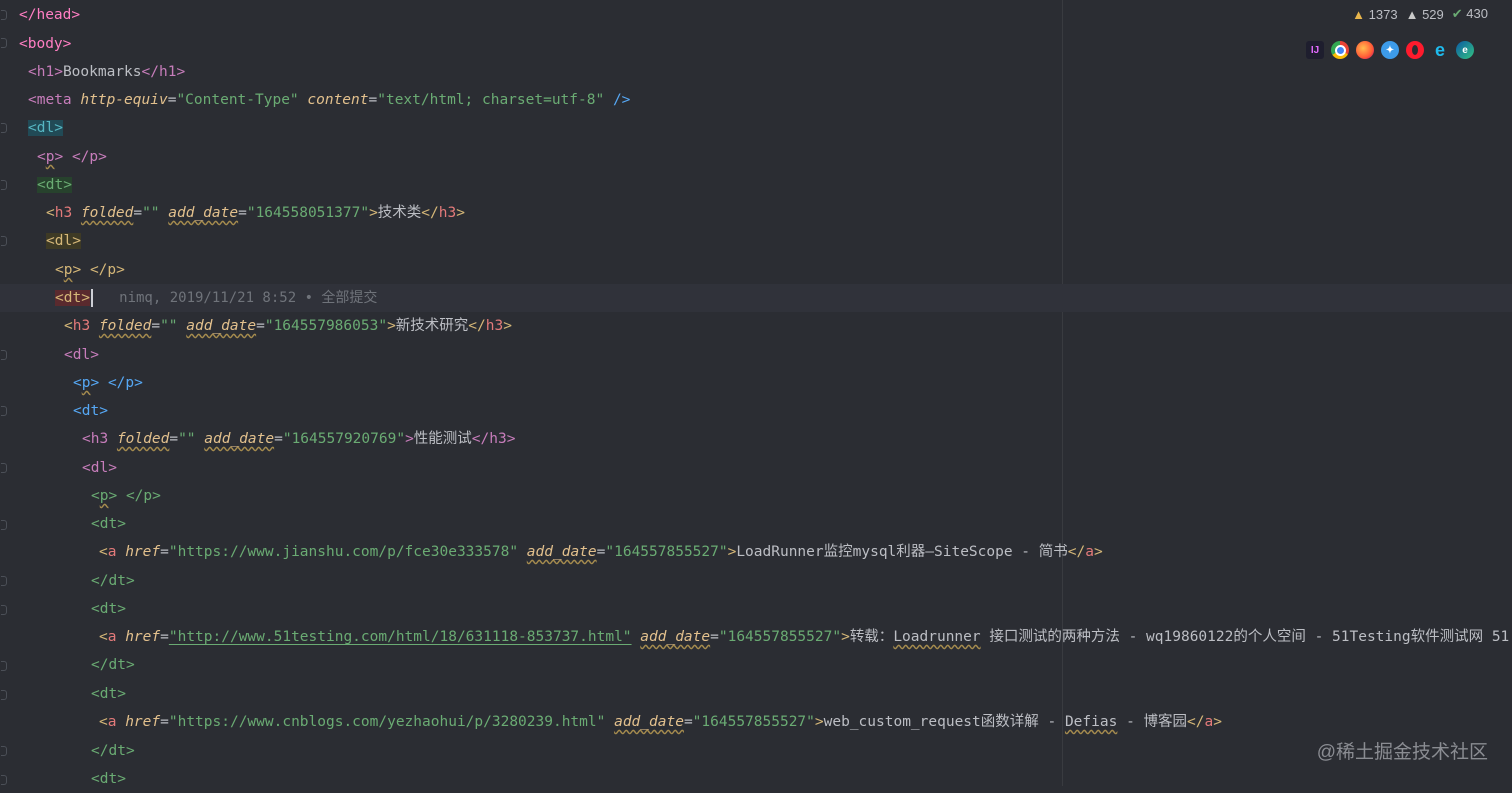 The width and height of the screenshot is (1512, 793). I want to click on code-line-2: <body>, so click(765, 44).